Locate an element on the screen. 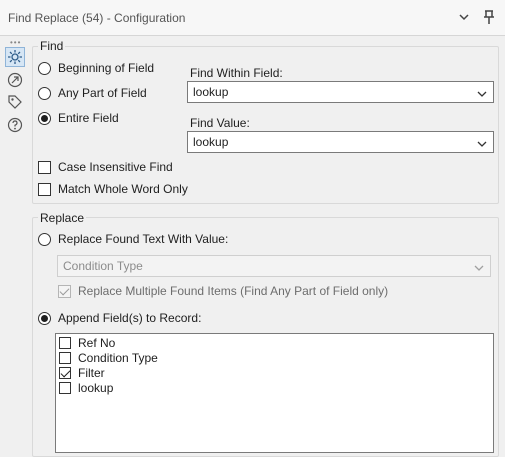  window-title: Find Replace (54) - Configuration is located at coordinates (97, 18).